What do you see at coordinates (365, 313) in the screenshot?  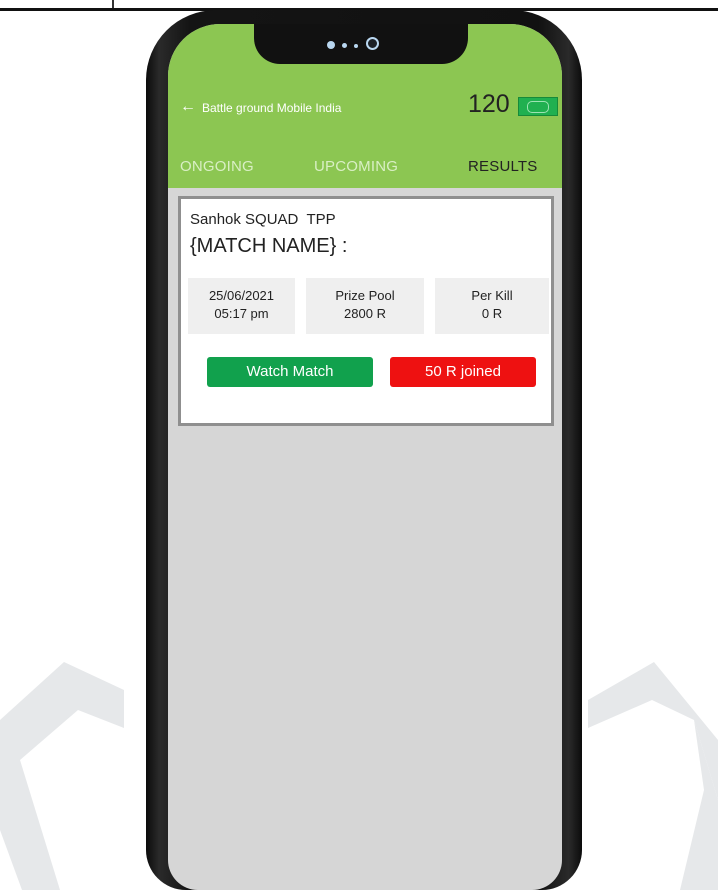 I see `prize-pool-value: 2800 R` at bounding box center [365, 313].